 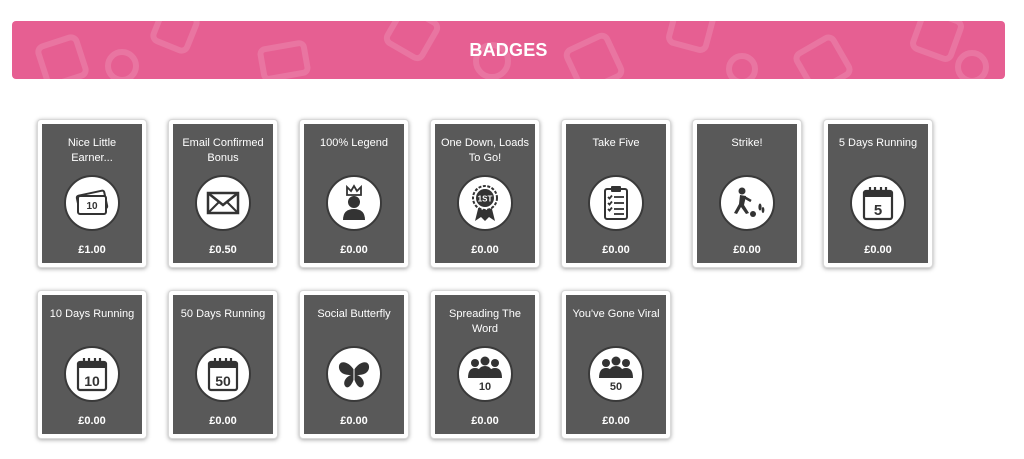 I want to click on badge-title: One Down, Loads To Go!, so click(x=485, y=150).